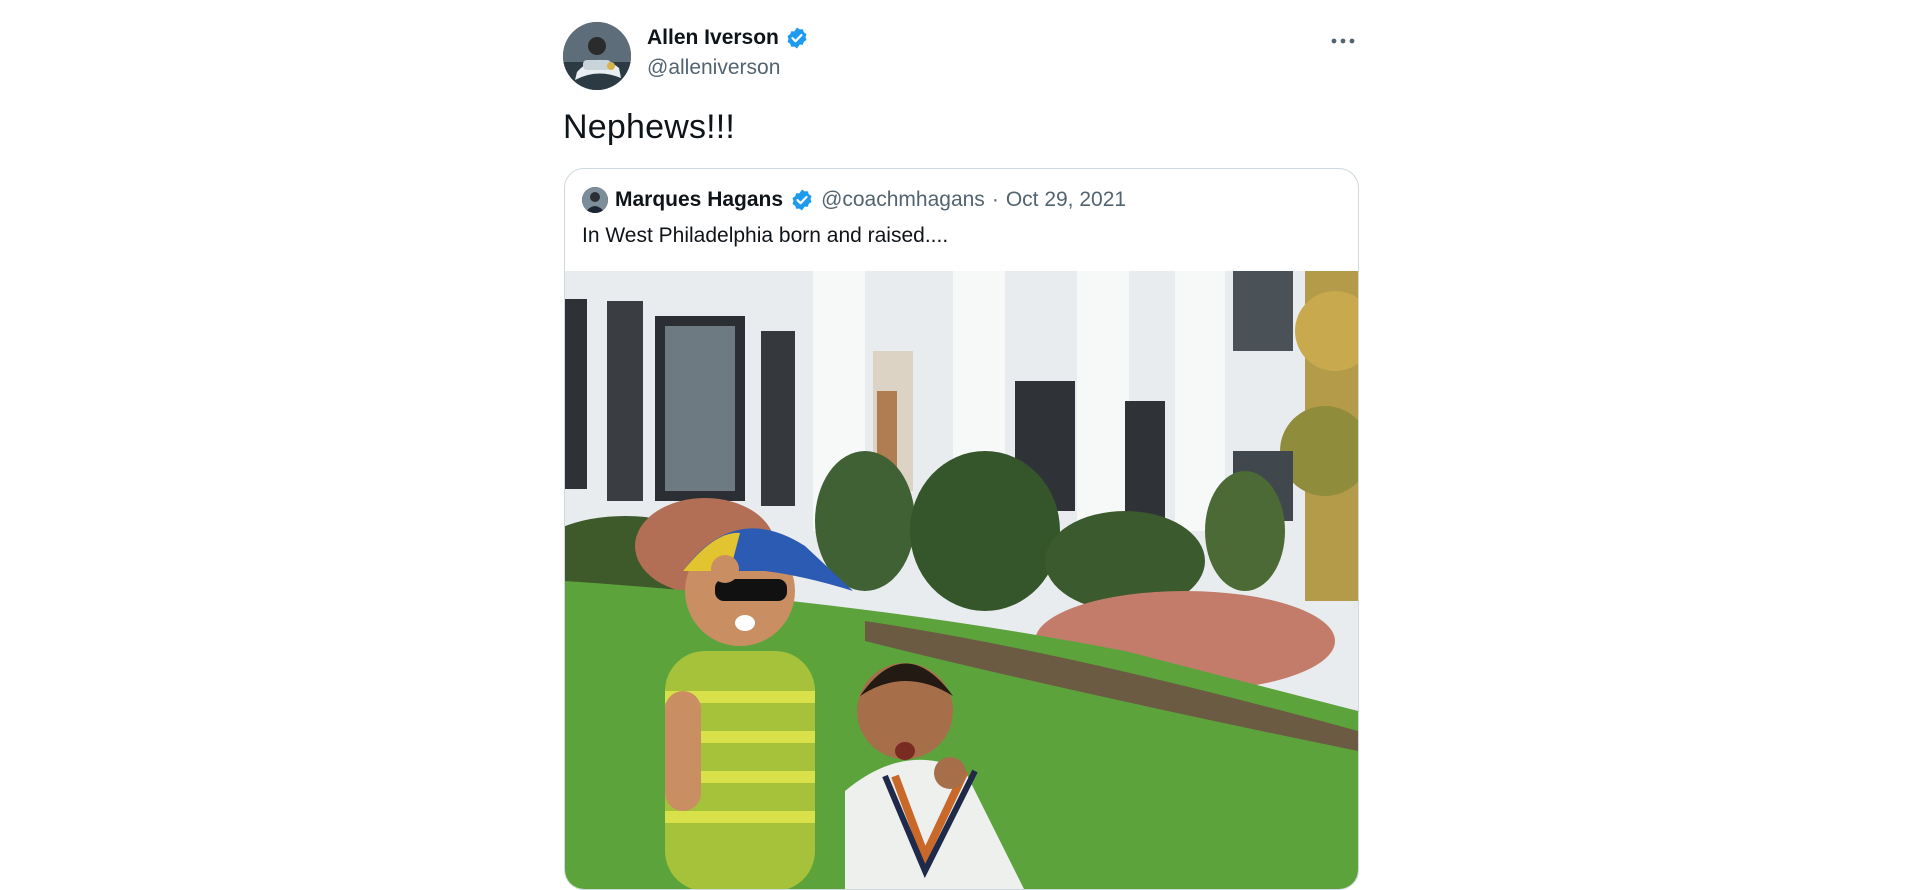 Image resolution: width=1920 pixels, height=890 pixels. What do you see at coordinates (595, 200) in the screenshot?
I see `quoted-author-avatar` at bounding box center [595, 200].